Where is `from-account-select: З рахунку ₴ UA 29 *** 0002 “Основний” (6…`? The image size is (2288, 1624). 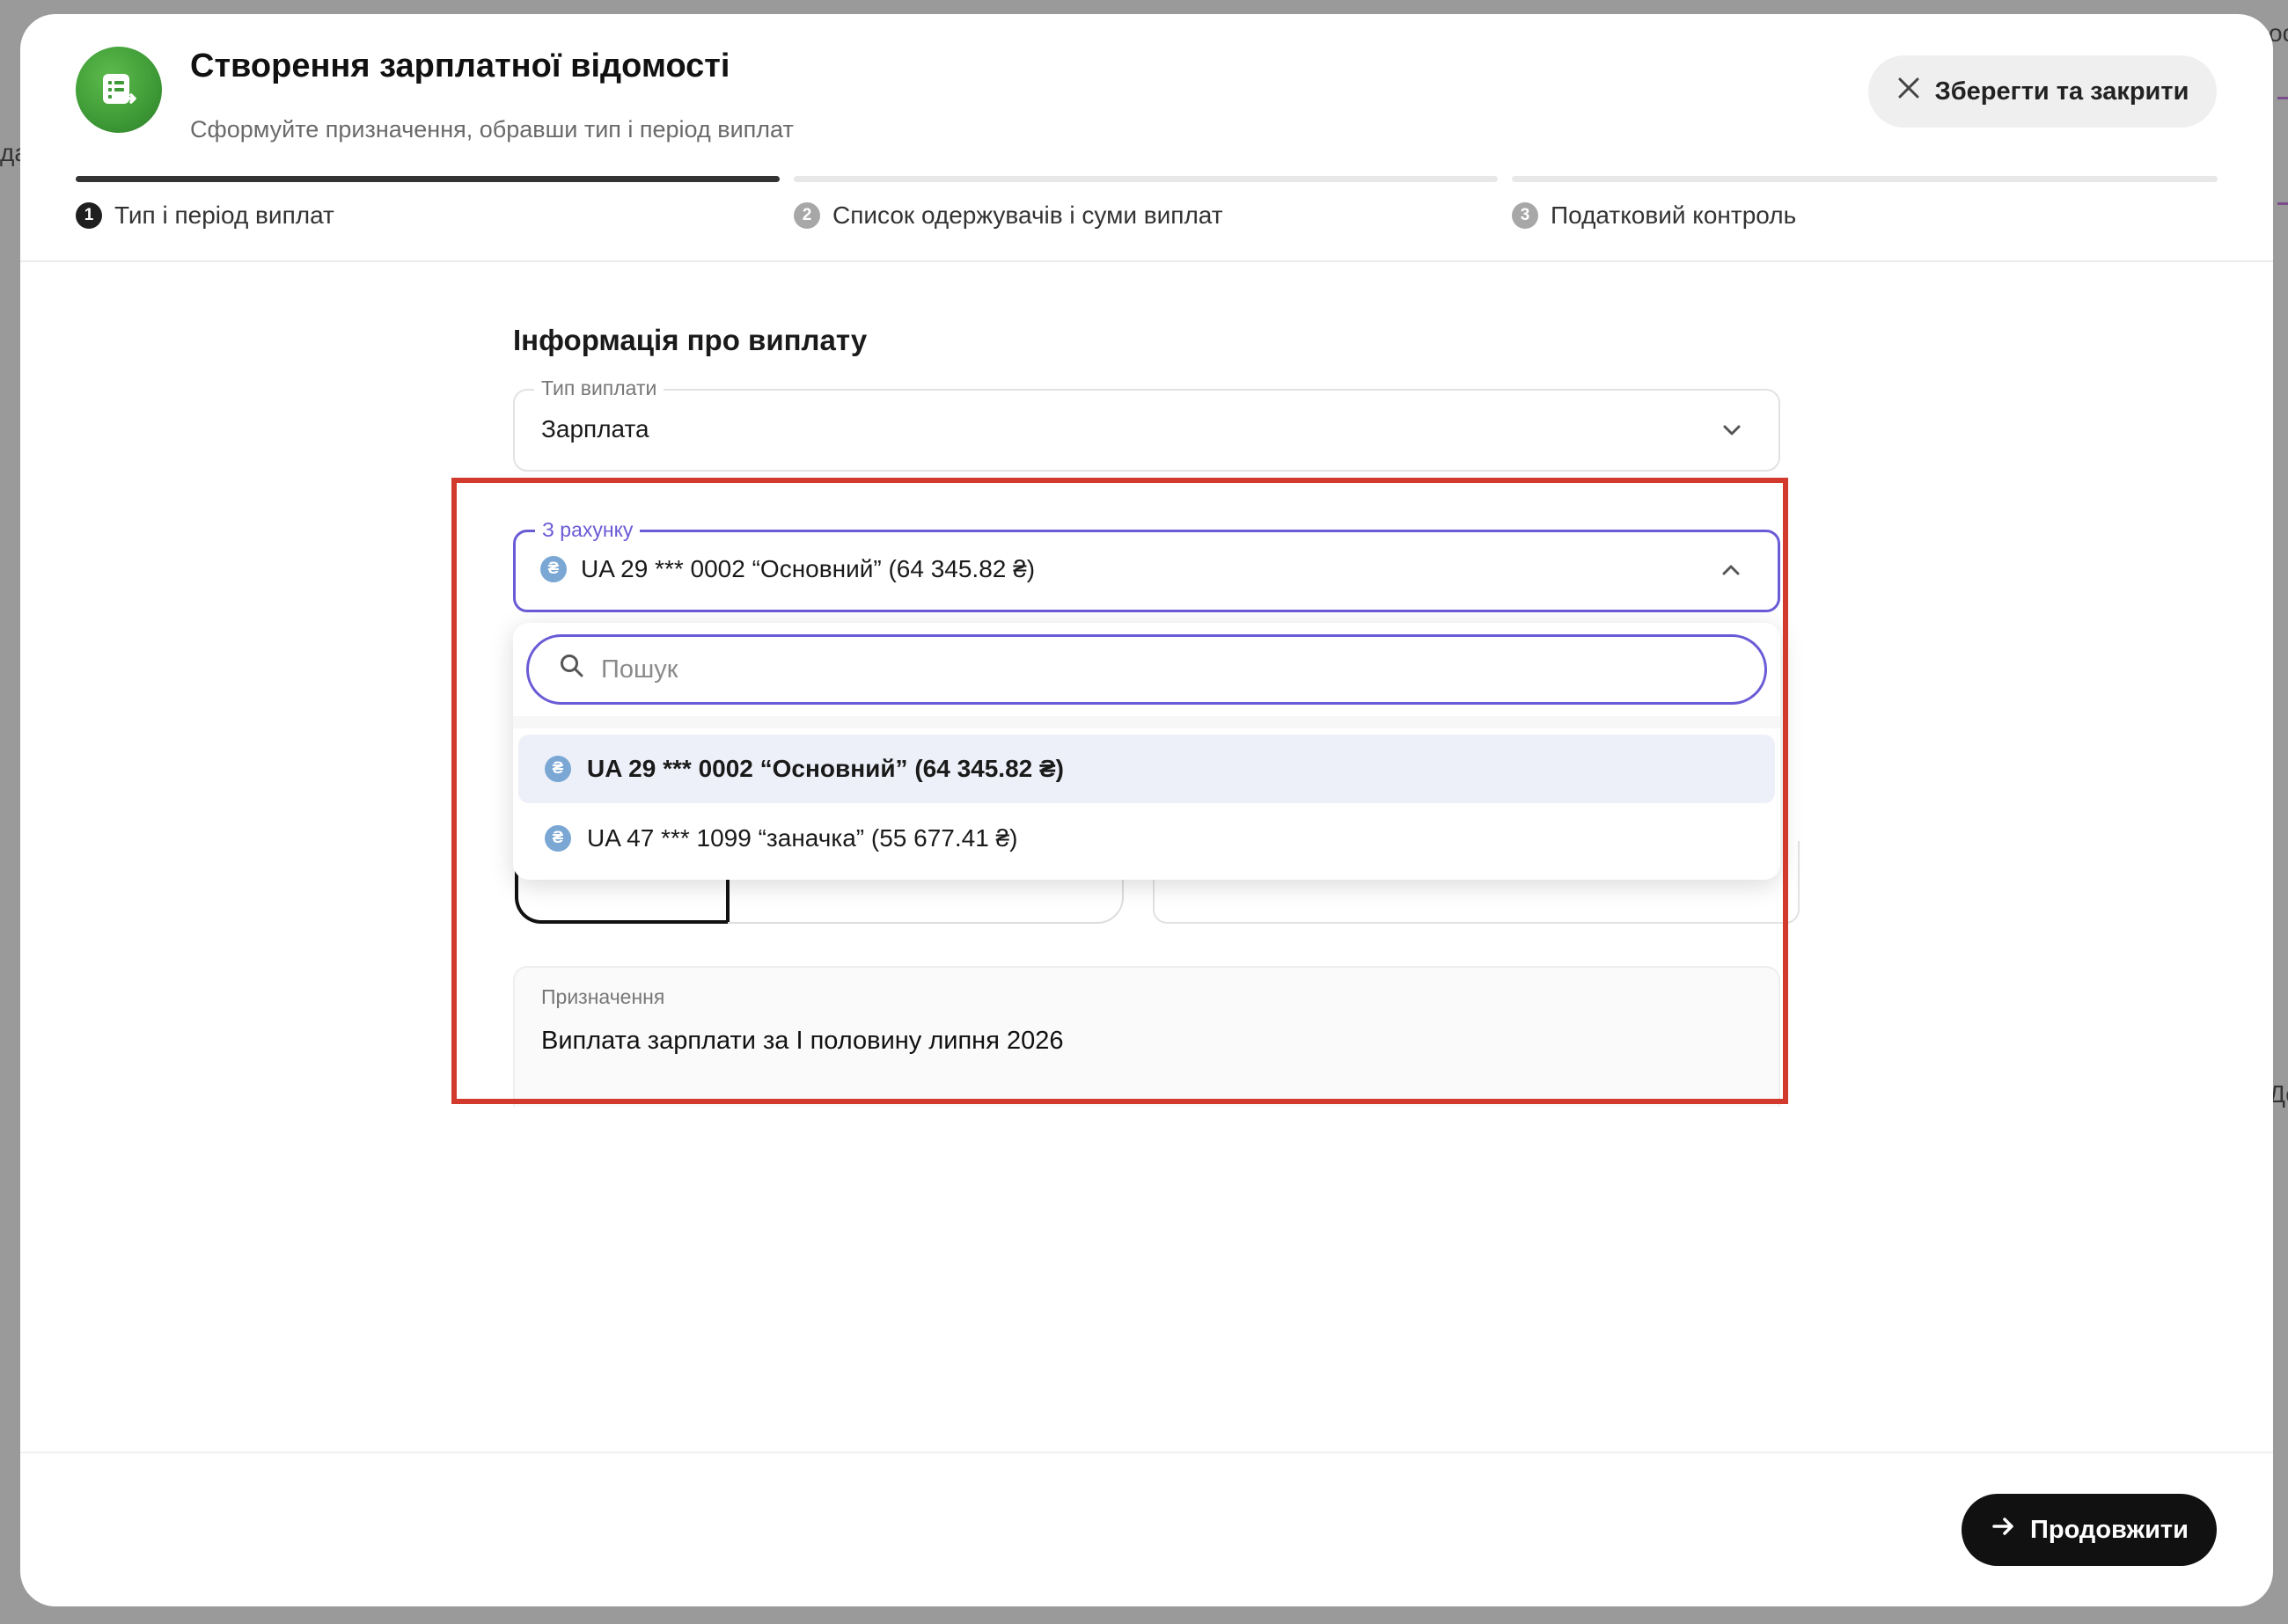 from-account-select: З рахунку ₴ UA 29 *** 0002 “Основний” (6… is located at coordinates (1147, 565).